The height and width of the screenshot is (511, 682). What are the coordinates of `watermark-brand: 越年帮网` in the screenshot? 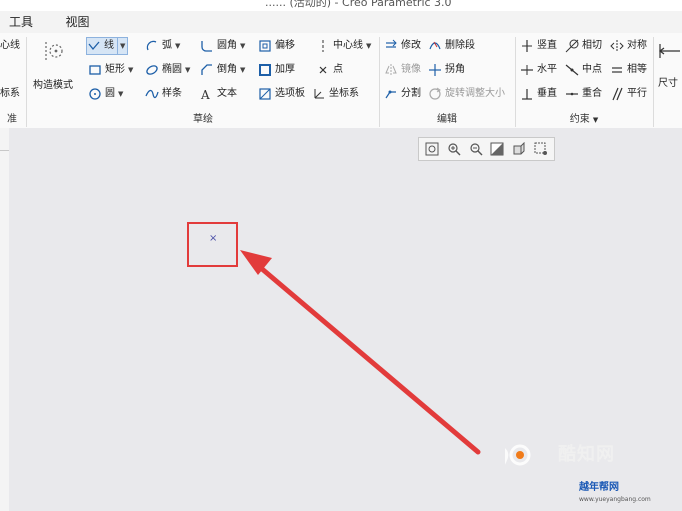 It's located at (599, 487).